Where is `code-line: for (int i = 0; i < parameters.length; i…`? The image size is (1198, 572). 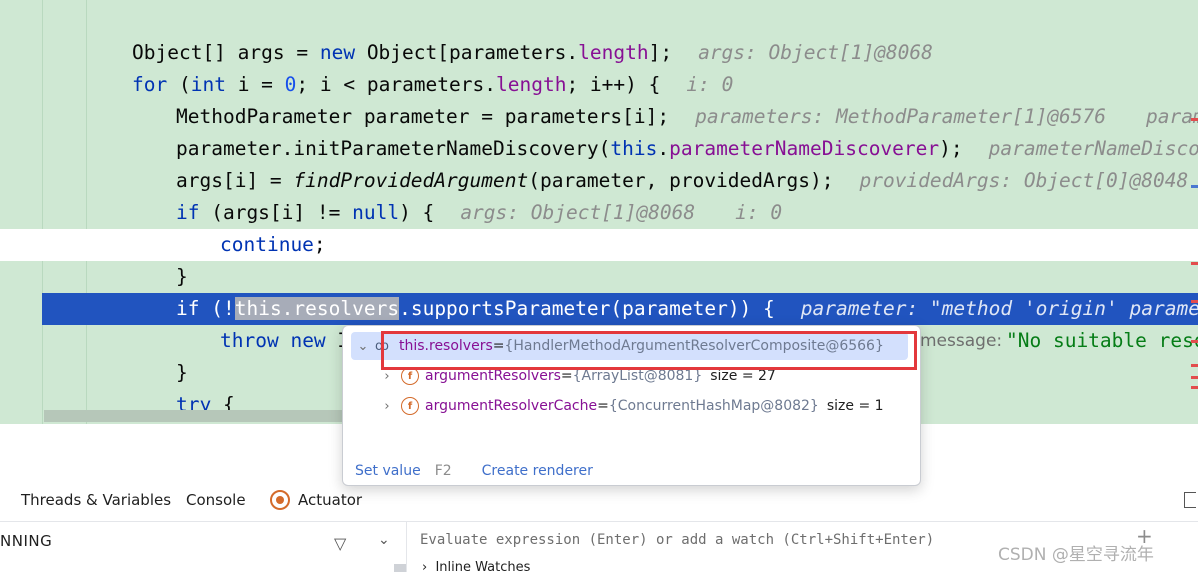
code-line: for (int i = 0; i < parameters.length; i… is located at coordinates (599, 85).